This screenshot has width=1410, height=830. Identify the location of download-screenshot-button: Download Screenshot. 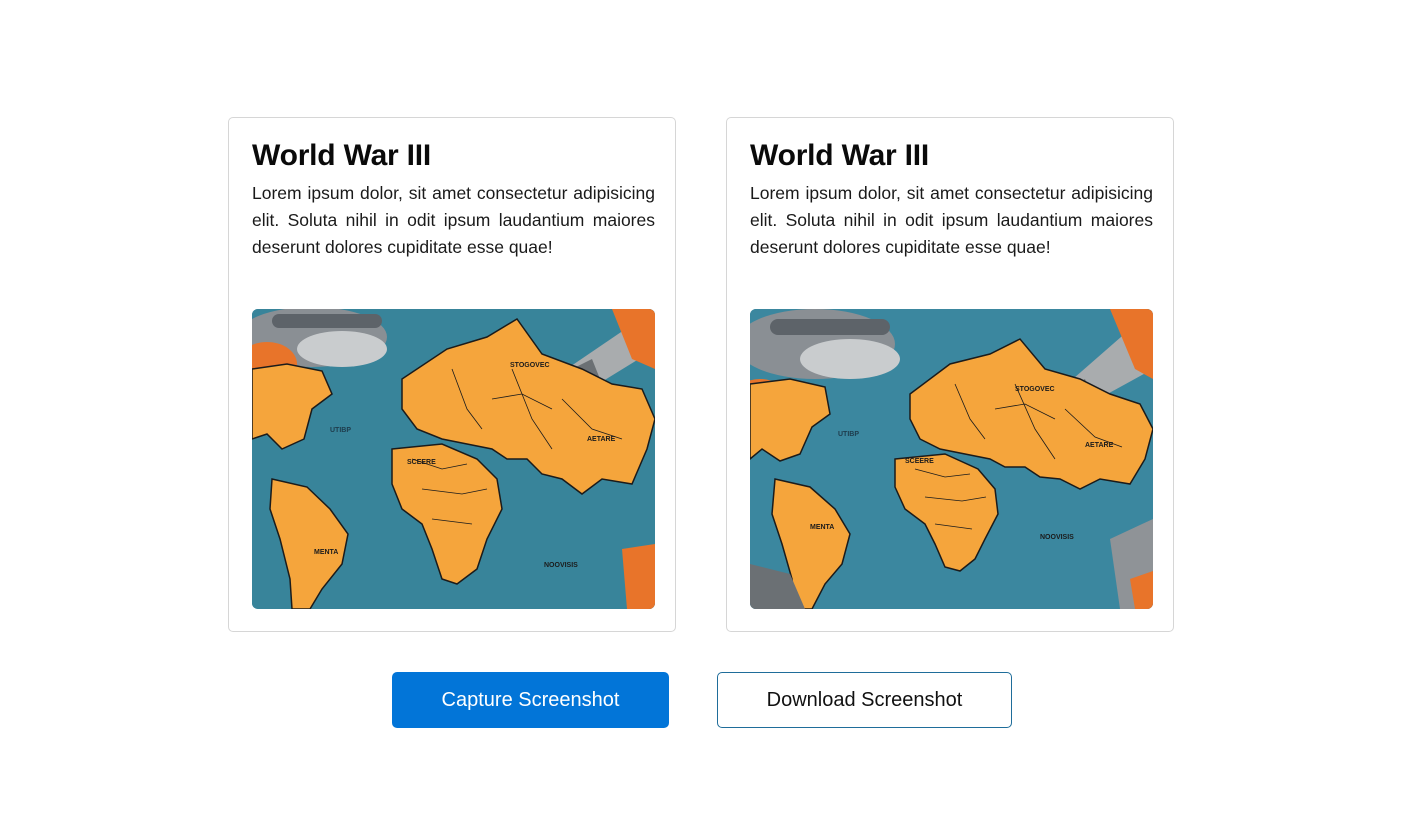
(864, 700).